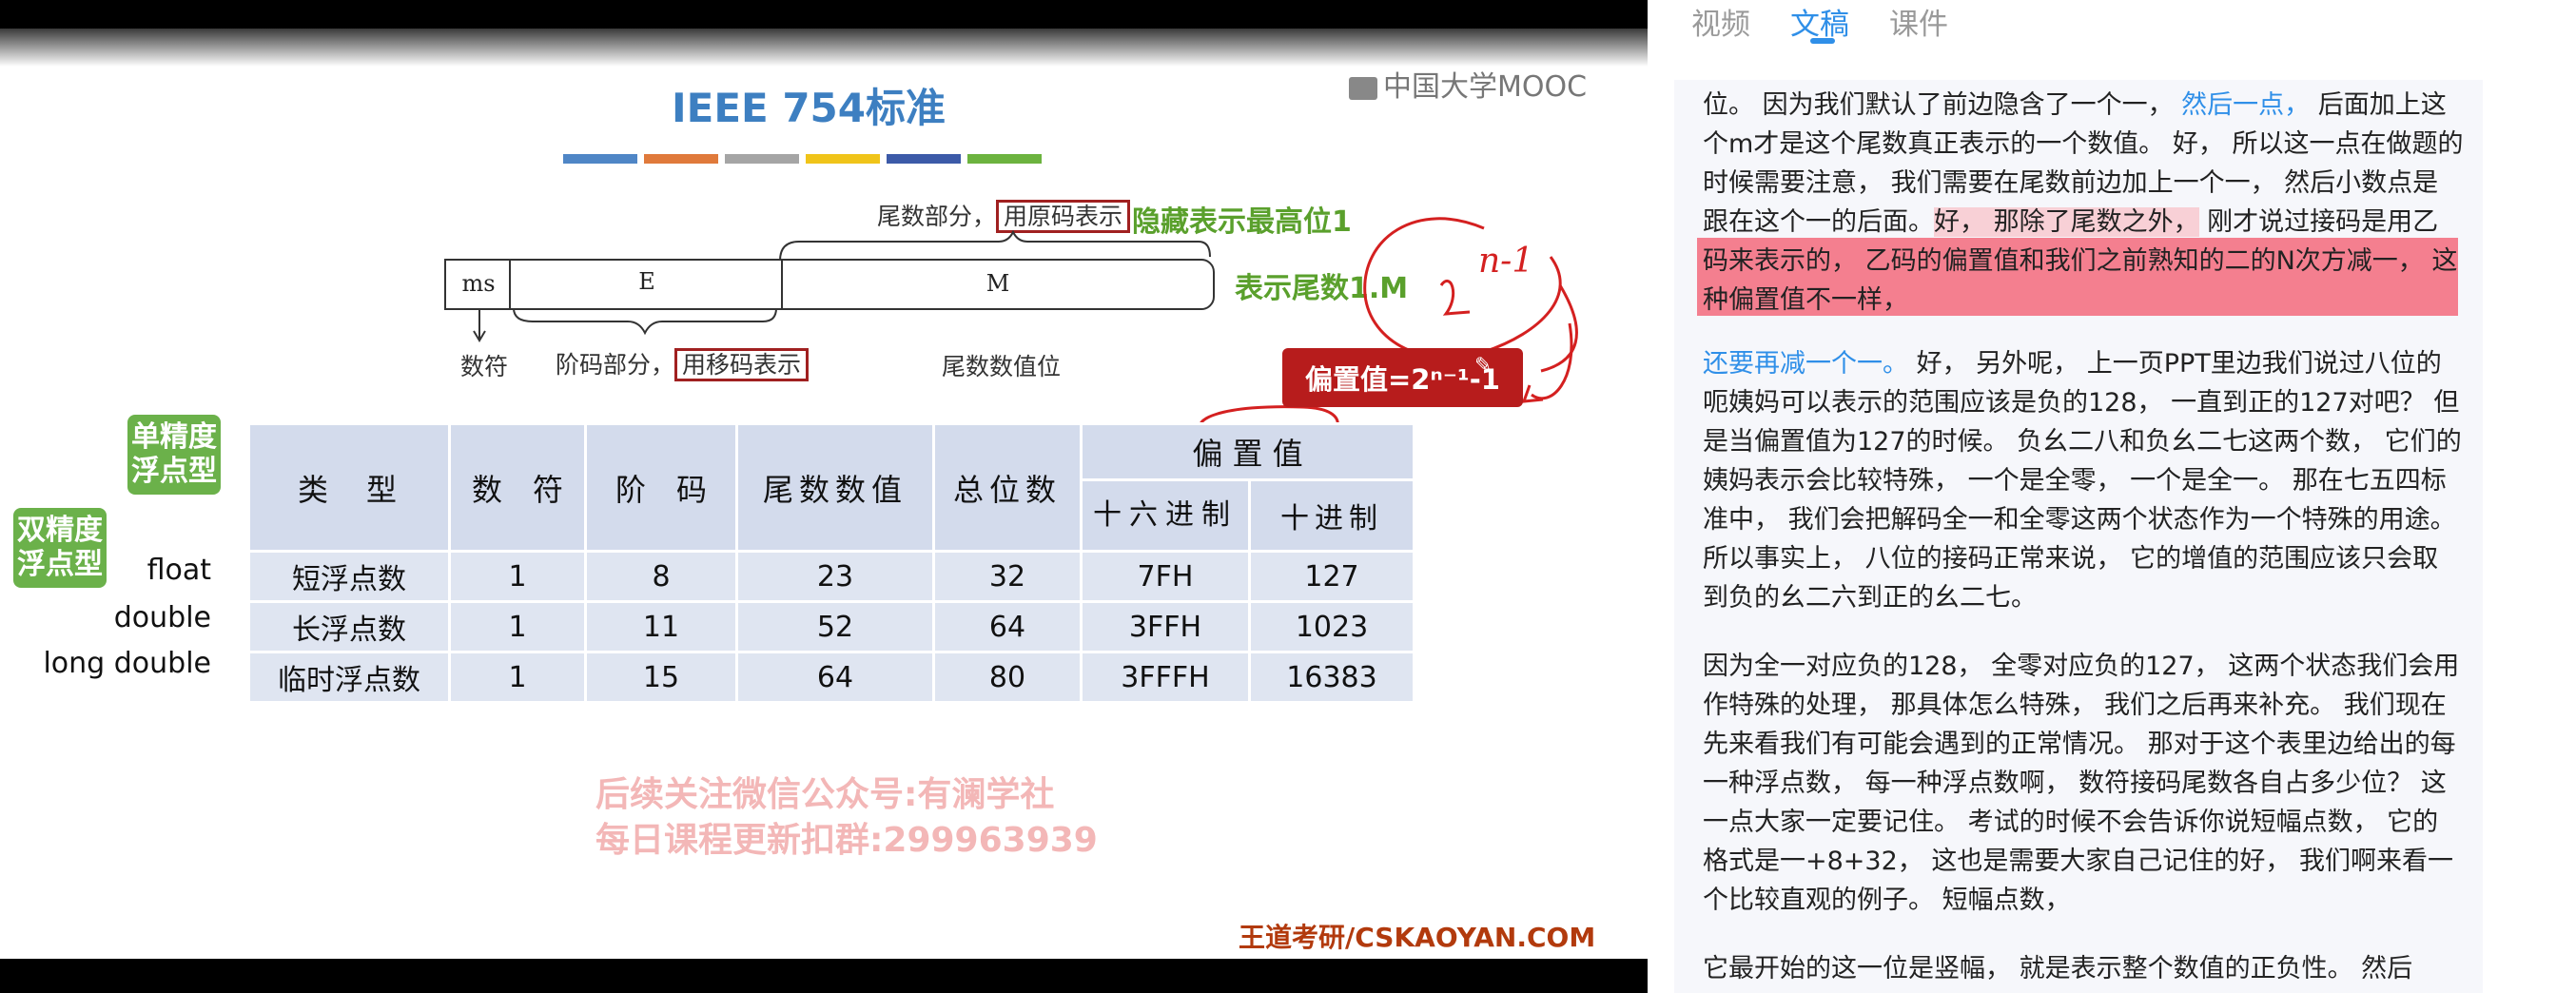 Image resolution: width=2576 pixels, height=993 pixels. I want to click on pencil-icon: ✎, so click(1484, 366).